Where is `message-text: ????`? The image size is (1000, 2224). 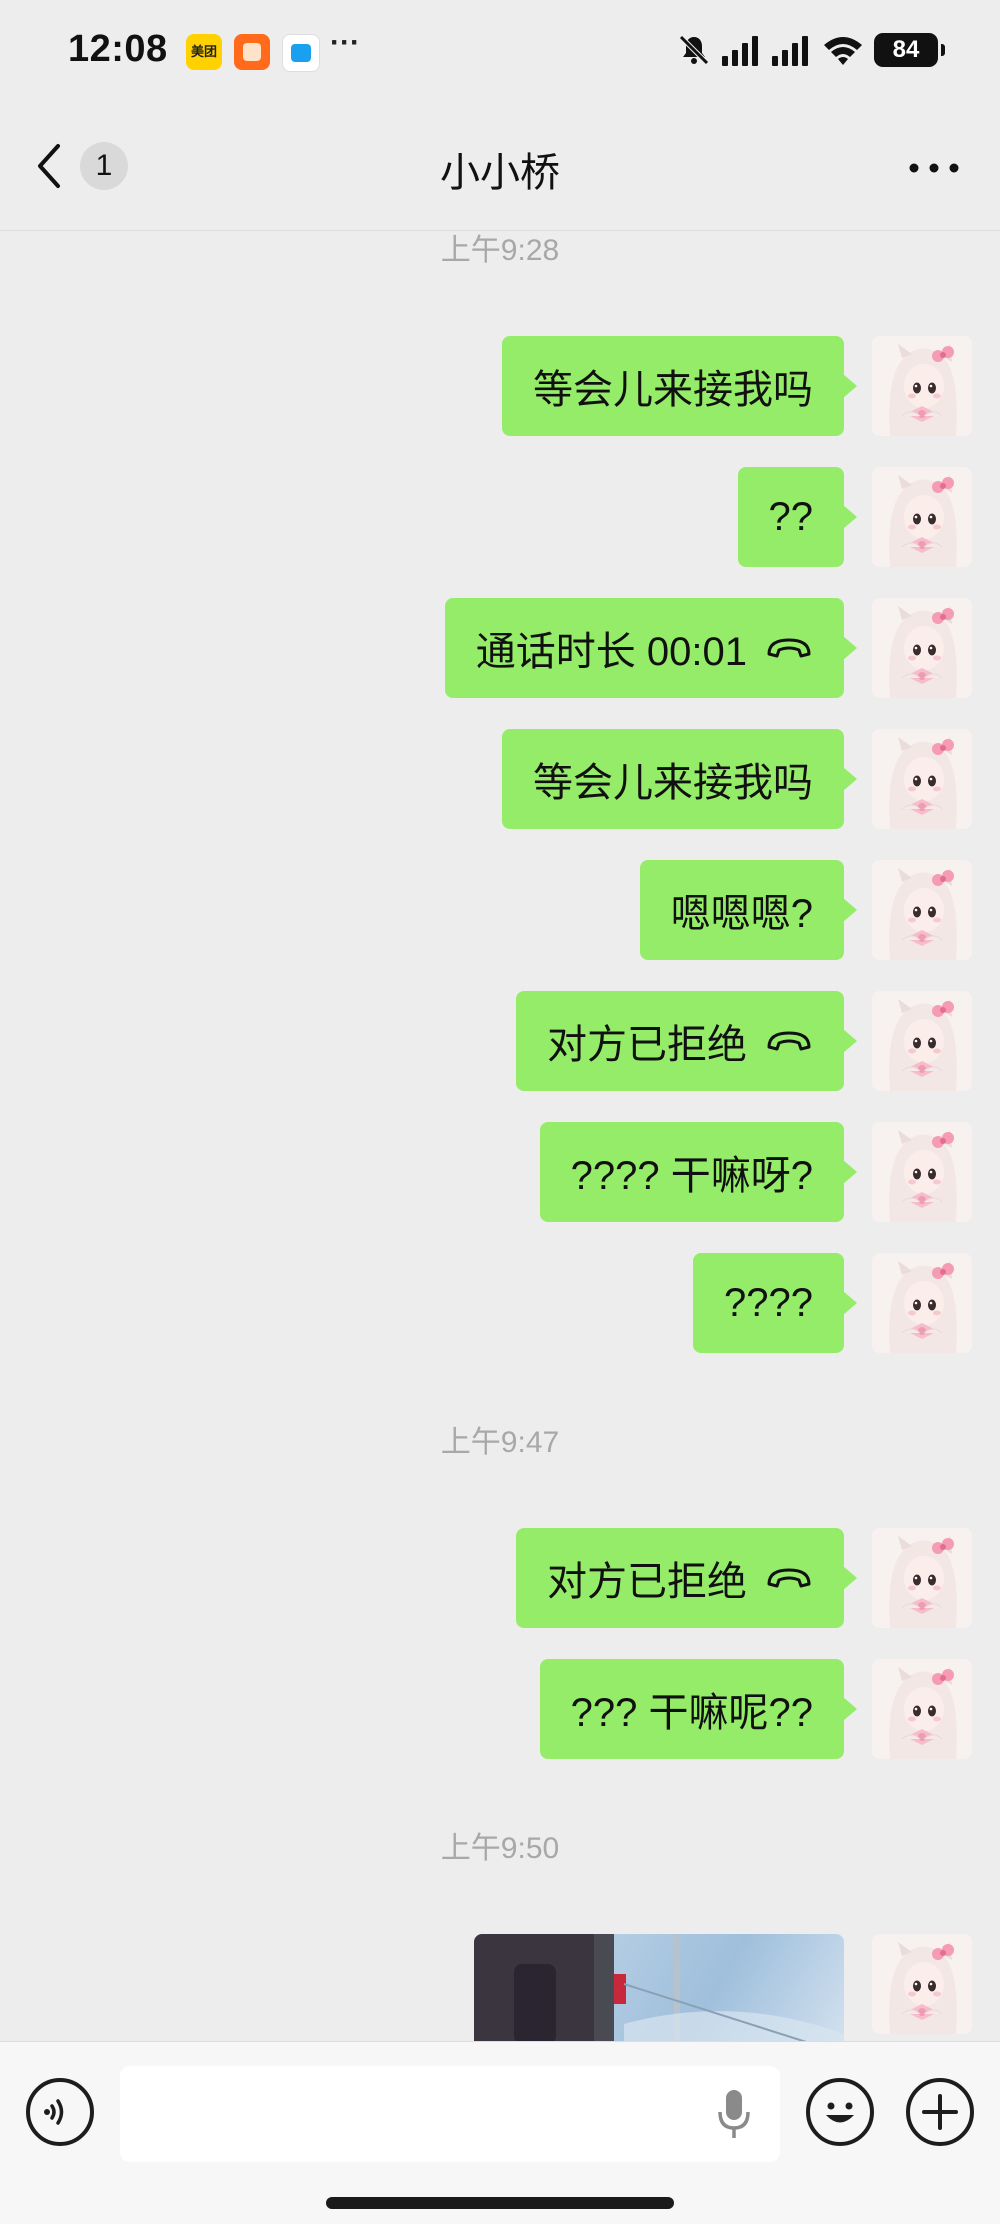 message-text: ???? is located at coordinates (768, 1302).